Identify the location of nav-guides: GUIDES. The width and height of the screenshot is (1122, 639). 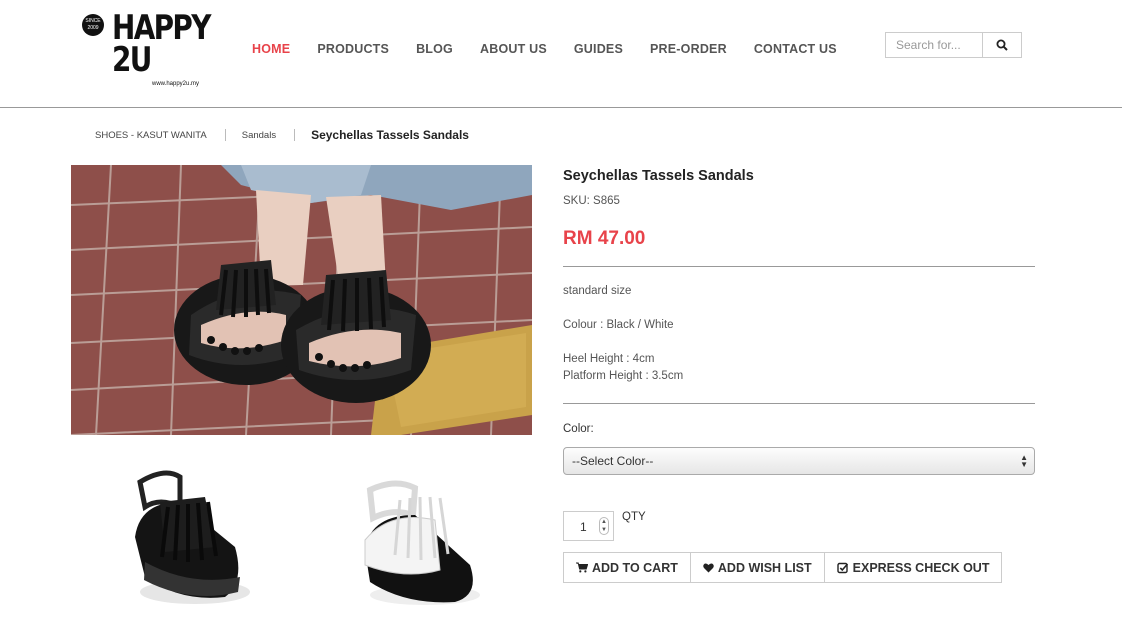
(598, 49).